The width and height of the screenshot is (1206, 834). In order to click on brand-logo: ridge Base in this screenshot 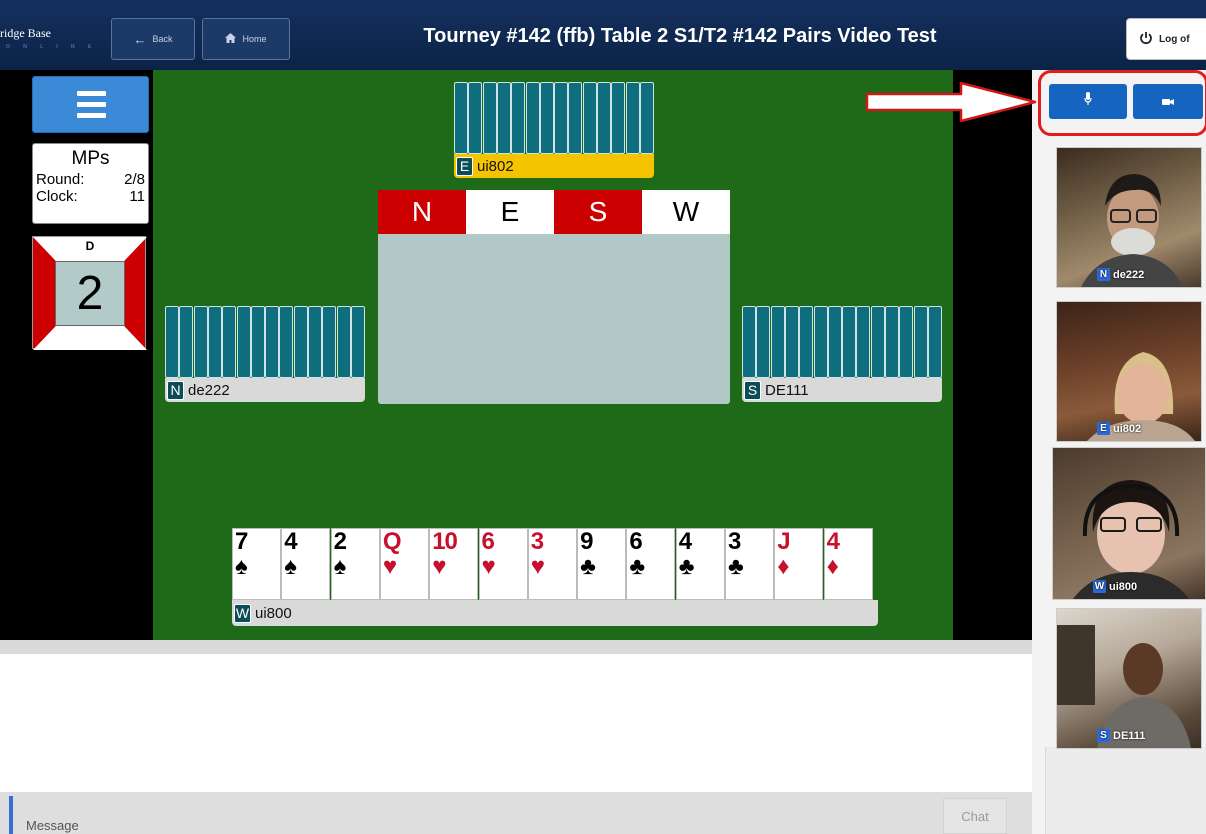, I will do `click(25, 33)`.